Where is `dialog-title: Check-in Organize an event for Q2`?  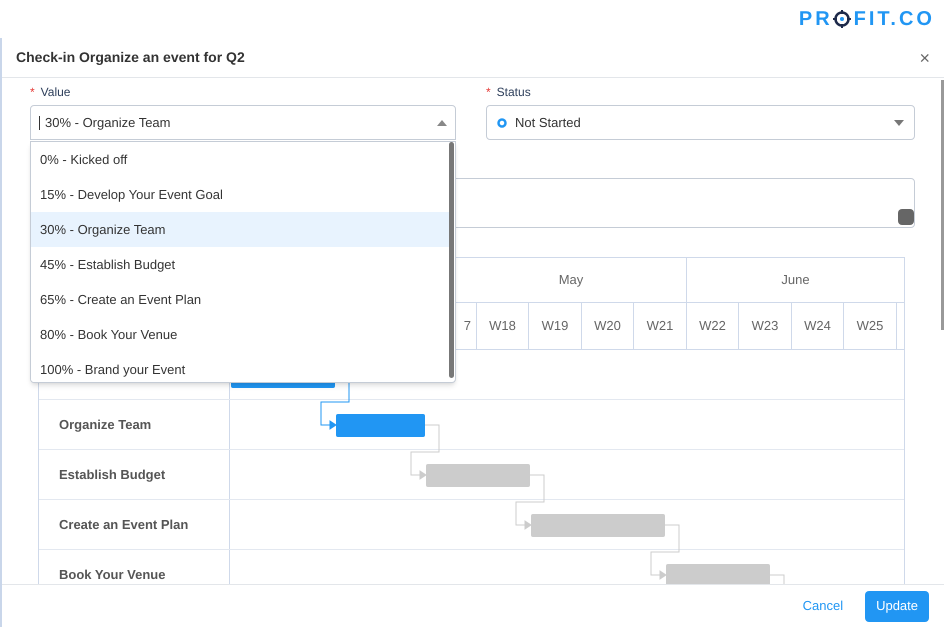
dialog-title: Check-in Organize an event for Q2 is located at coordinates (130, 57).